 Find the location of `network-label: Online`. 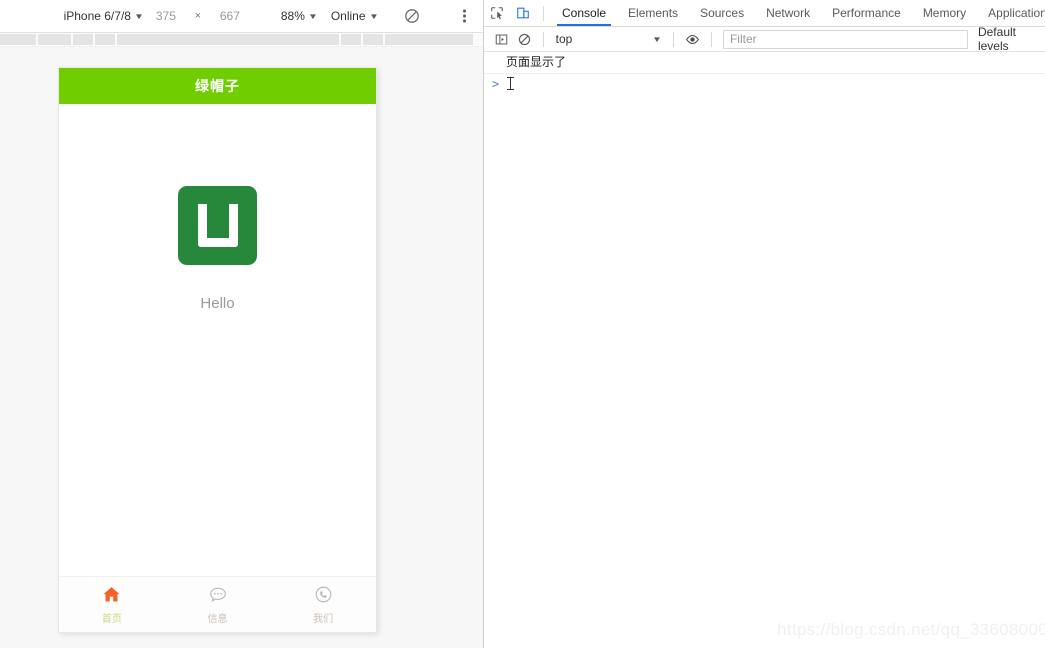

network-label: Online is located at coordinates (348, 16).